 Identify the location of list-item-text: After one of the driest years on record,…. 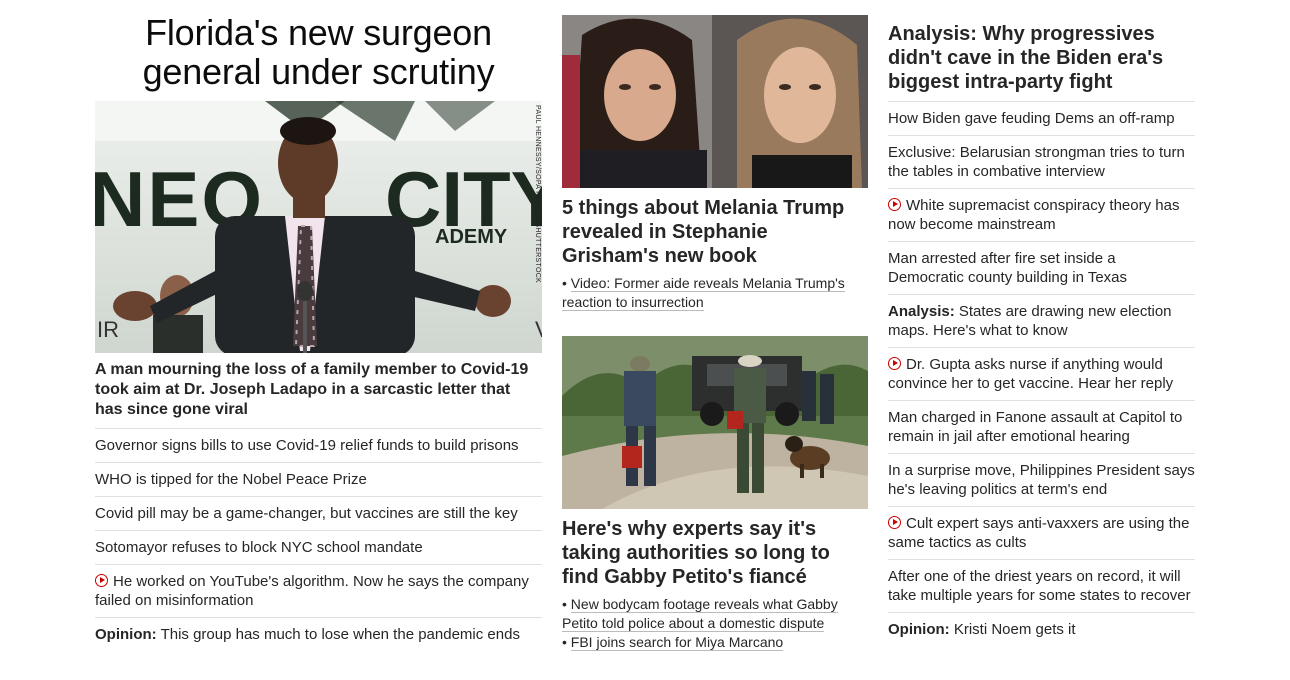
(1039, 586).